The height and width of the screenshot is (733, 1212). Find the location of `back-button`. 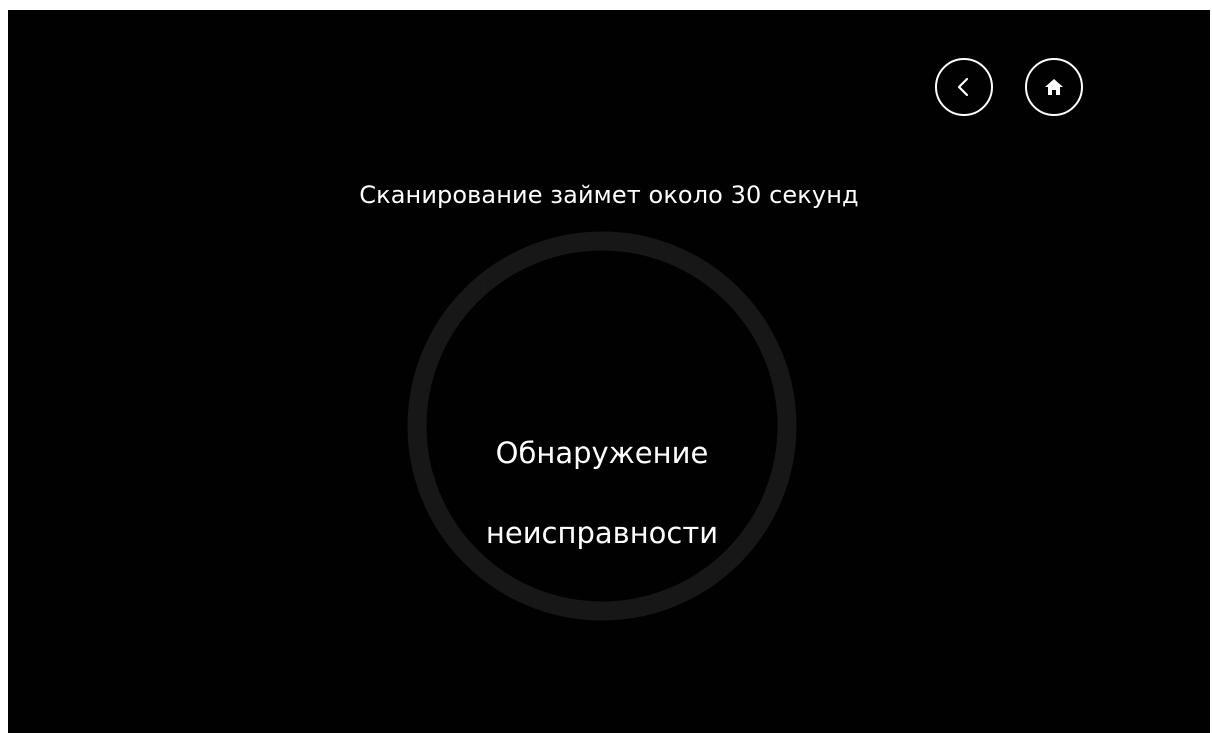

back-button is located at coordinates (964, 87).